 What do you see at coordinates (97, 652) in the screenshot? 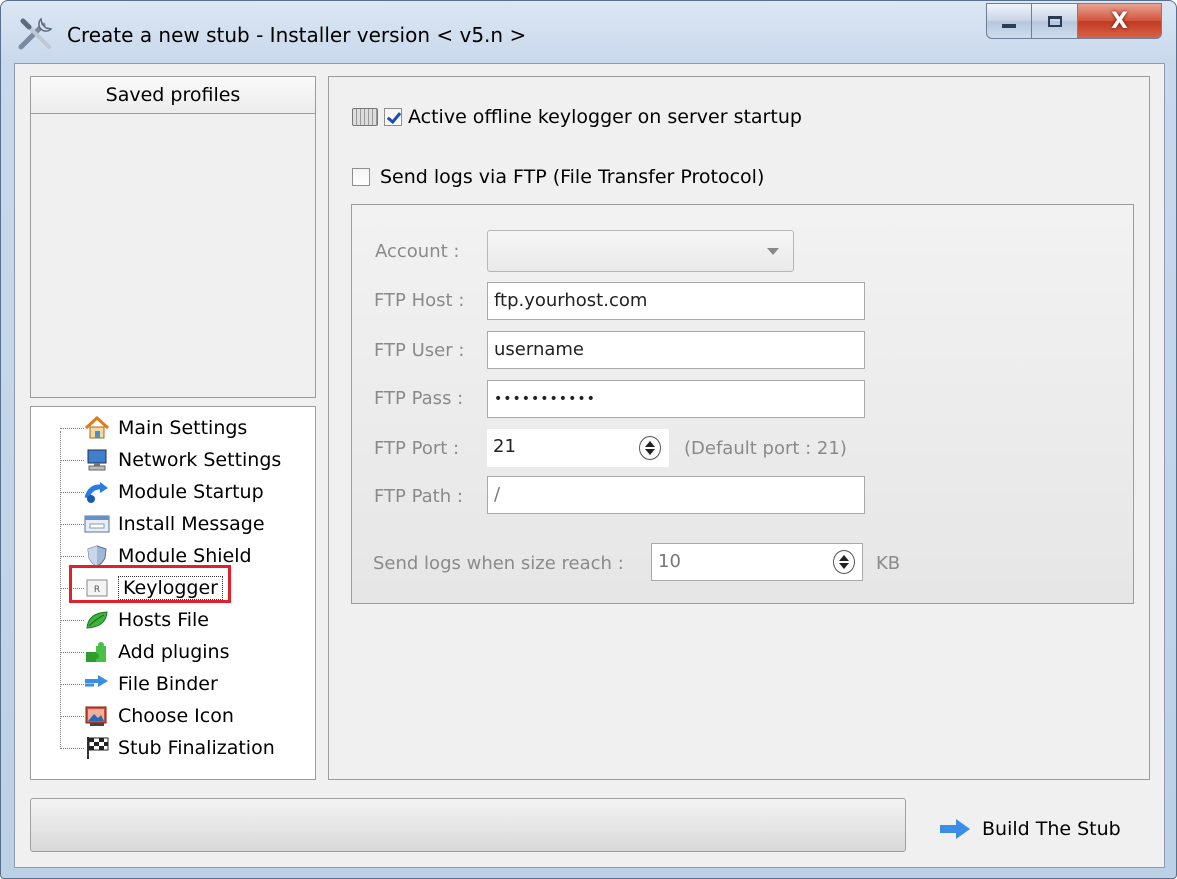
I see `puzzle-icon` at bounding box center [97, 652].